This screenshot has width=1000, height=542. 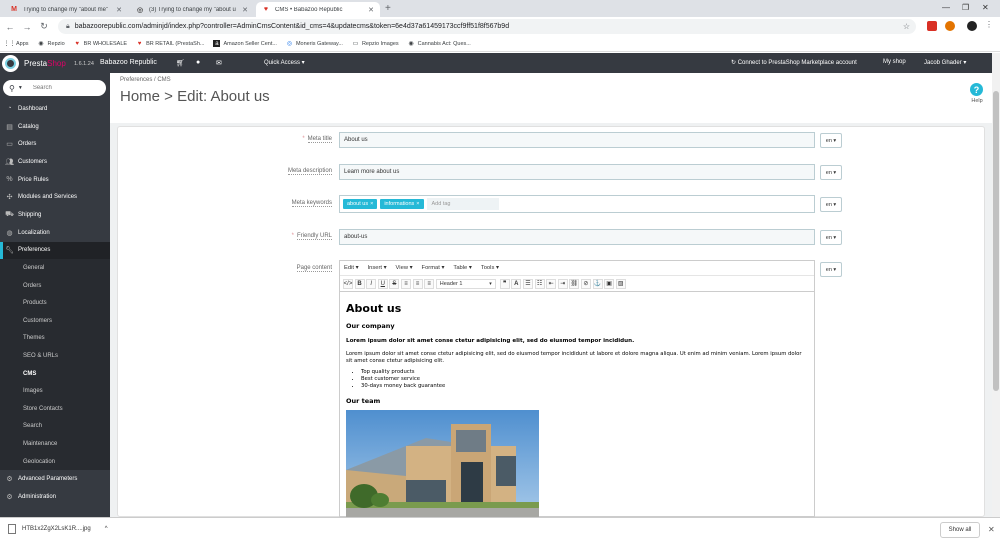 I want to click on add-tag-input: Add tag, so click(x=462, y=204).